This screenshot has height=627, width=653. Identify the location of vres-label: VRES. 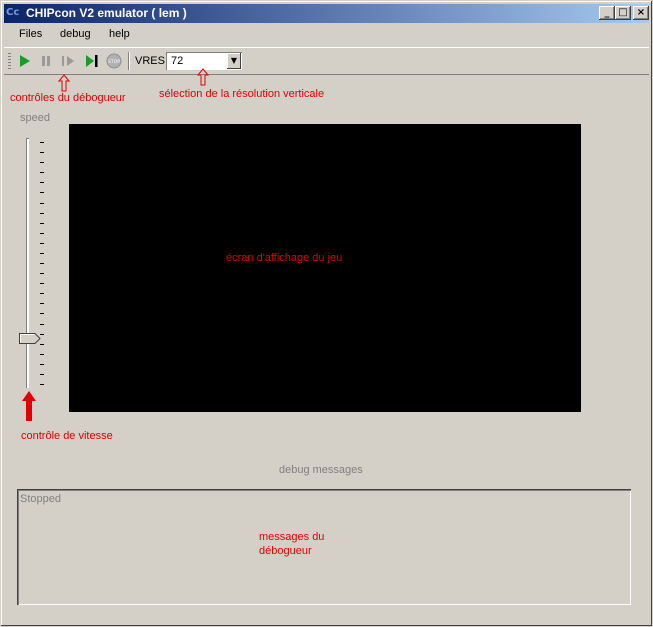
(150, 61).